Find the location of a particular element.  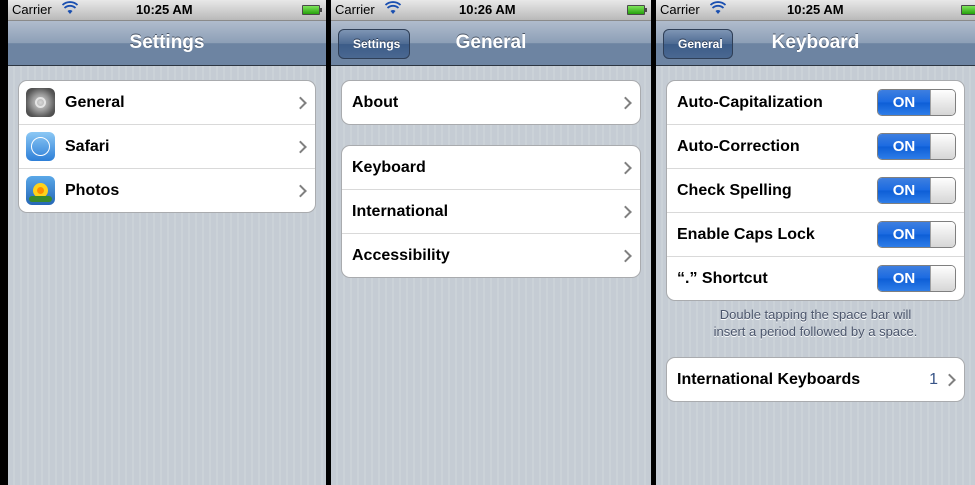

settings-item-general: General is located at coordinates (167, 103).